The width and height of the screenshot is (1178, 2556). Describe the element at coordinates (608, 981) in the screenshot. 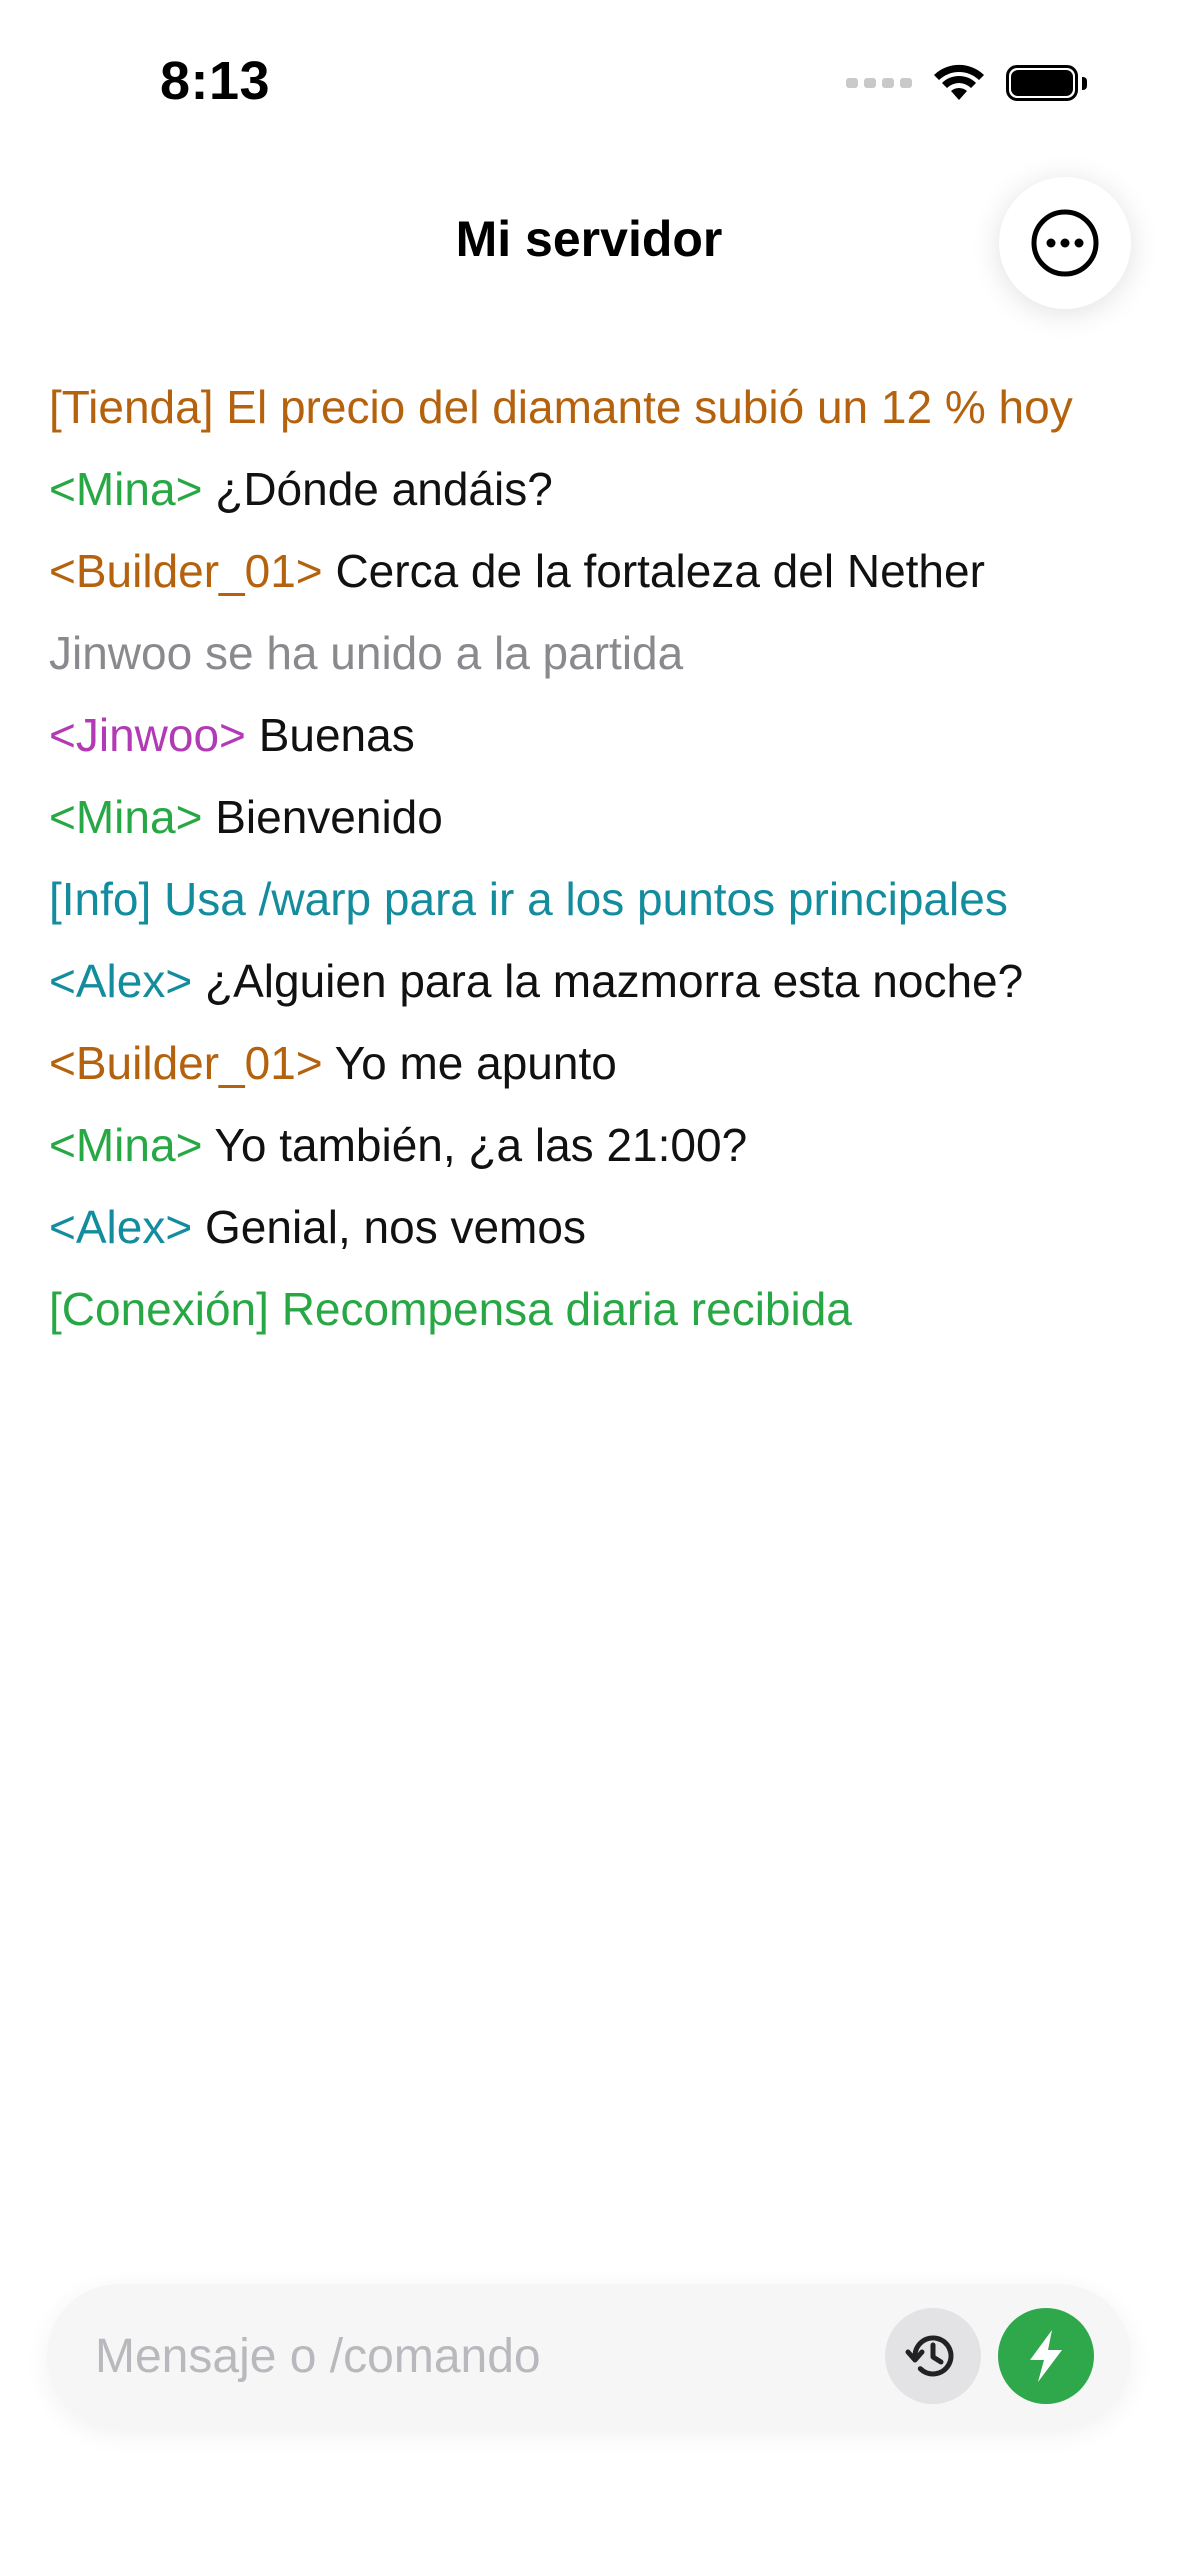

I see `chat-message: ¿Alguien para la mazmorra esta noche?` at that location.